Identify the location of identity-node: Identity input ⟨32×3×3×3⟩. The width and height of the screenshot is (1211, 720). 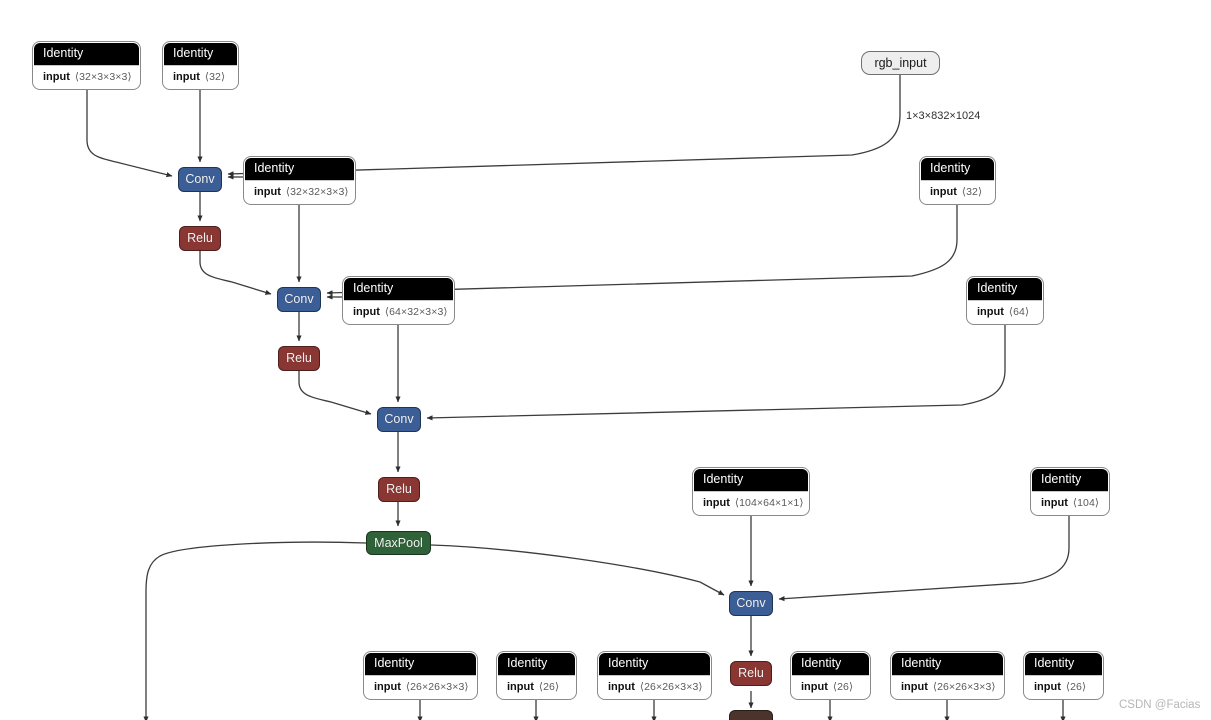
(86, 65).